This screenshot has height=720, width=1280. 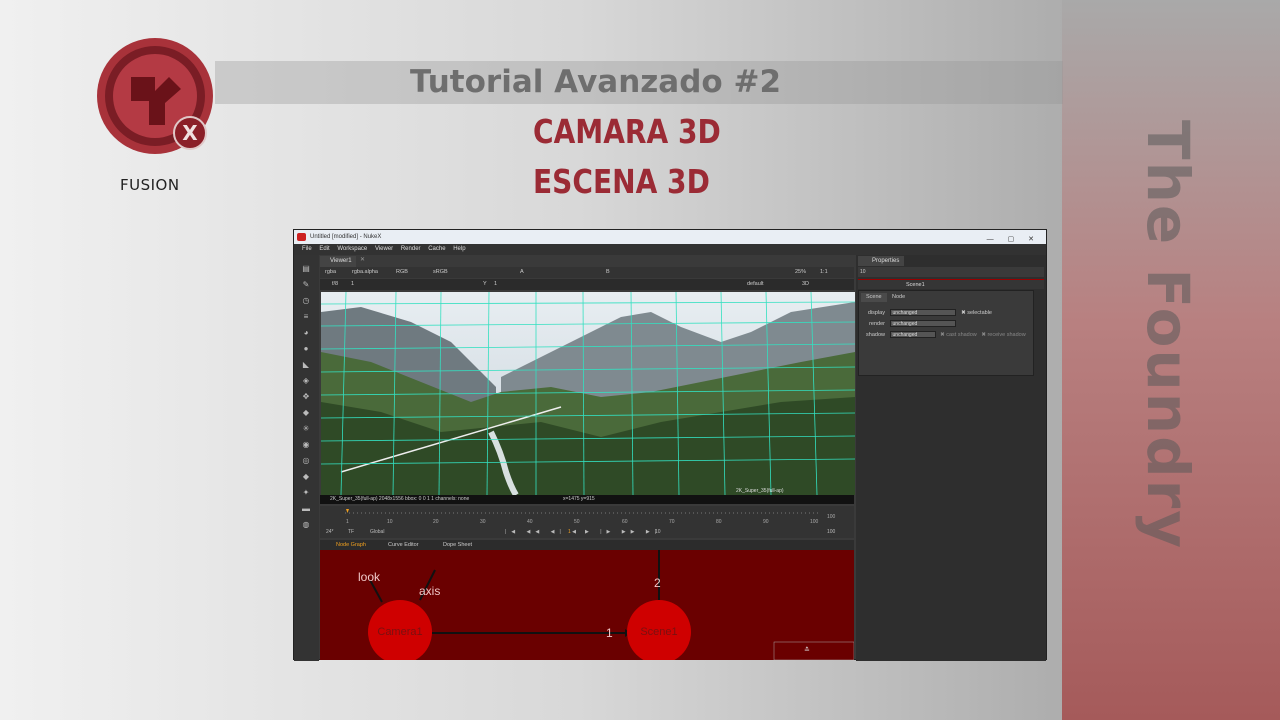 What do you see at coordinates (306, 365) in the screenshot?
I see `keyer-icon: ◣` at bounding box center [306, 365].